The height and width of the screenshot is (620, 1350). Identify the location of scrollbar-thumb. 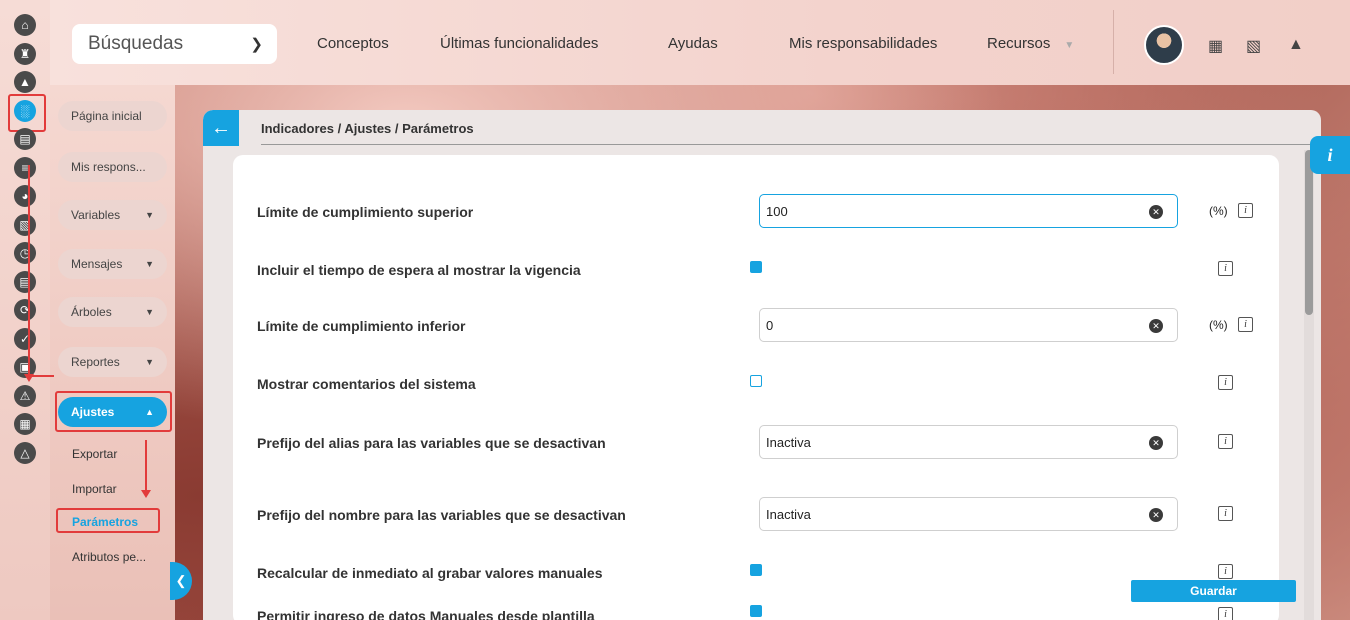
(1309, 232).